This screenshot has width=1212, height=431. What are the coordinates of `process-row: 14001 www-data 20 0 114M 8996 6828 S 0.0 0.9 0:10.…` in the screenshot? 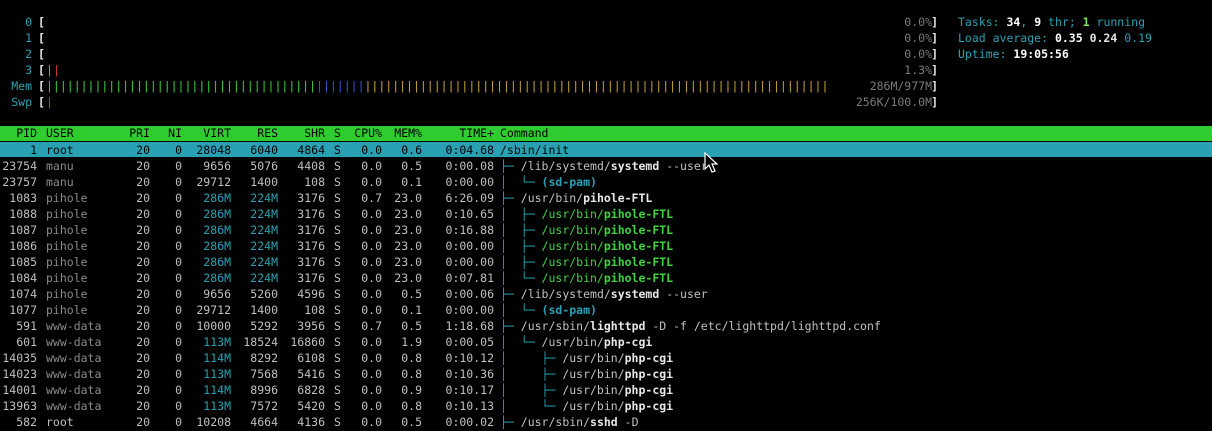 It's located at (606, 390).